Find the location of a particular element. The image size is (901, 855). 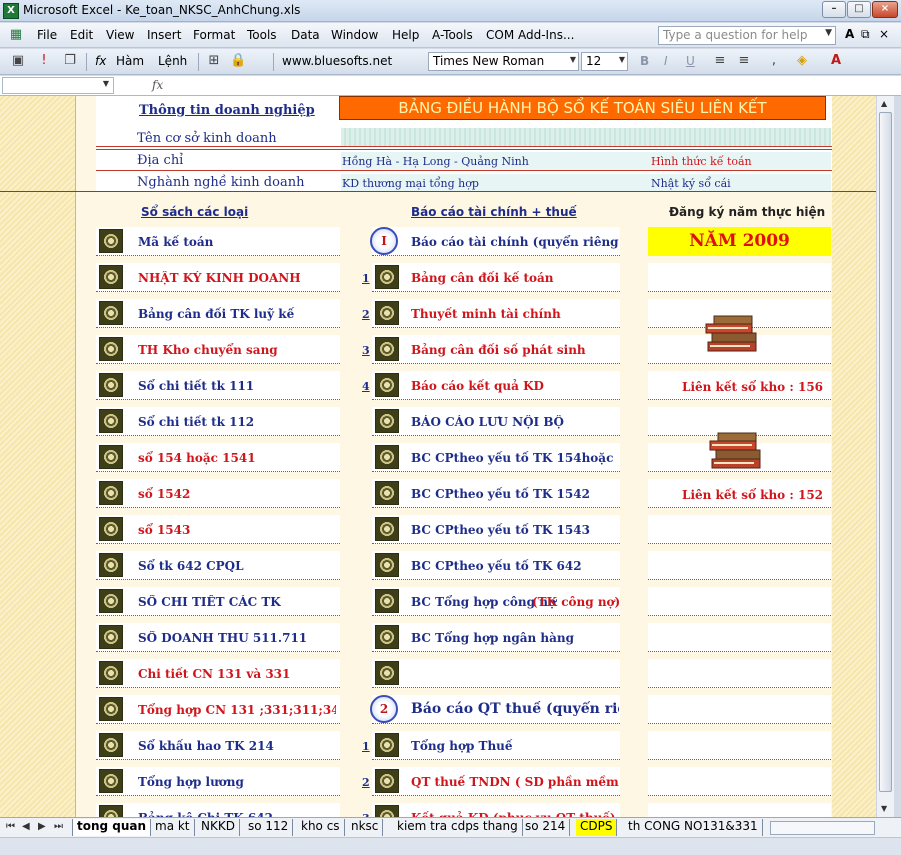

tab-th-cong-no: th CONG NO131&331 is located at coordinates (693, 827).